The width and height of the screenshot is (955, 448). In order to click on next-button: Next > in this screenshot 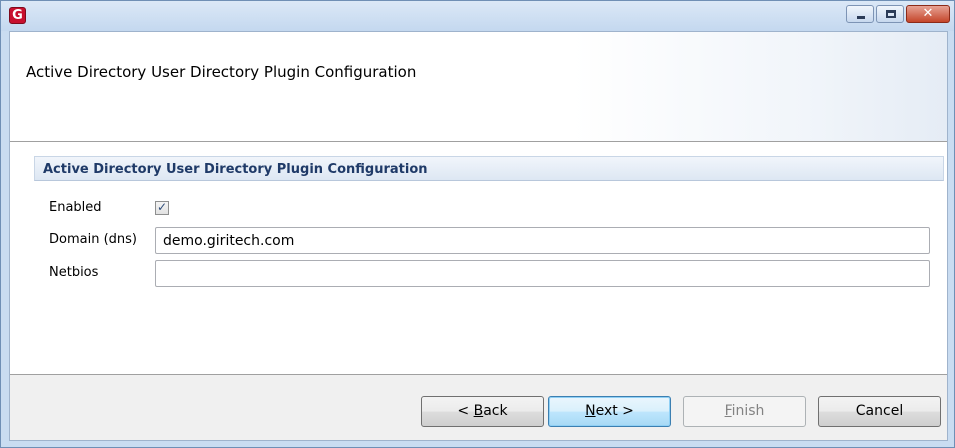, I will do `click(609, 411)`.